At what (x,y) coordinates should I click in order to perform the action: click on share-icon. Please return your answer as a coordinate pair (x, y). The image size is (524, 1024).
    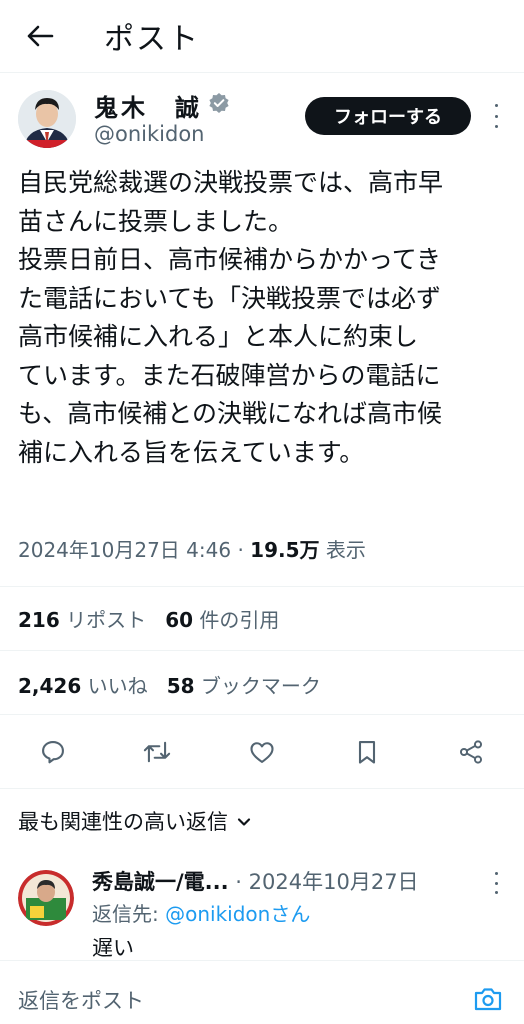
    Looking at the image, I should click on (471, 752).